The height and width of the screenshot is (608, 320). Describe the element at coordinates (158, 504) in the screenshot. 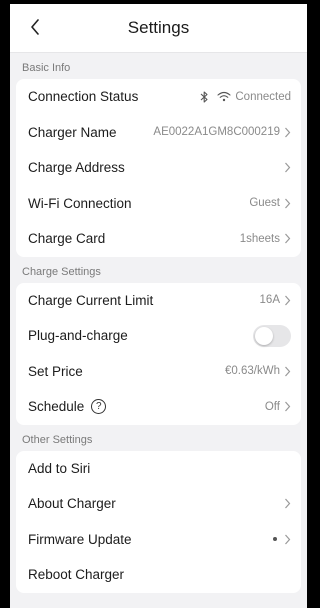

I see `about-charger-row: About Charger` at that location.